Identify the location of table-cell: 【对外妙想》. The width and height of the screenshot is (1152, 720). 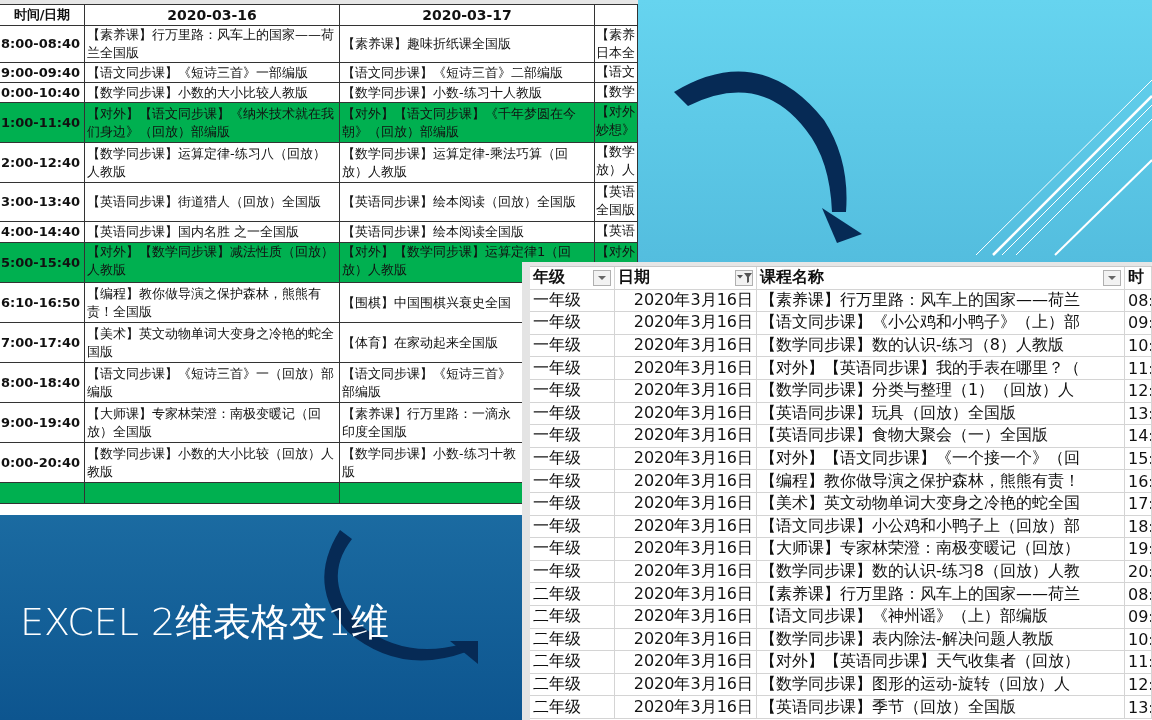
(616, 123).